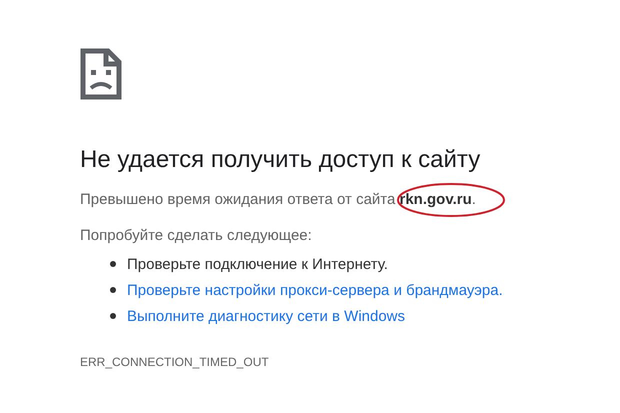  What do you see at coordinates (101, 74) in the screenshot?
I see `sad-page-icon` at bounding box center [101, 74].